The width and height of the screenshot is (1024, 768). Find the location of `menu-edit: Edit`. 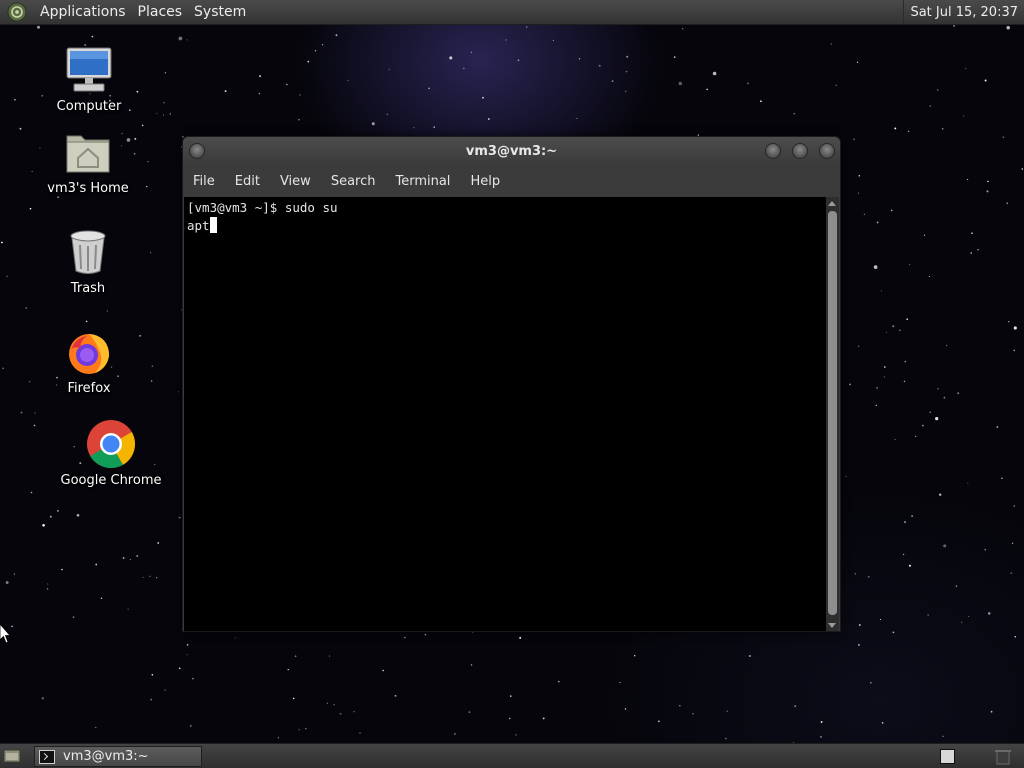

menu-edit: Edit is located at coordinates (247, 182).